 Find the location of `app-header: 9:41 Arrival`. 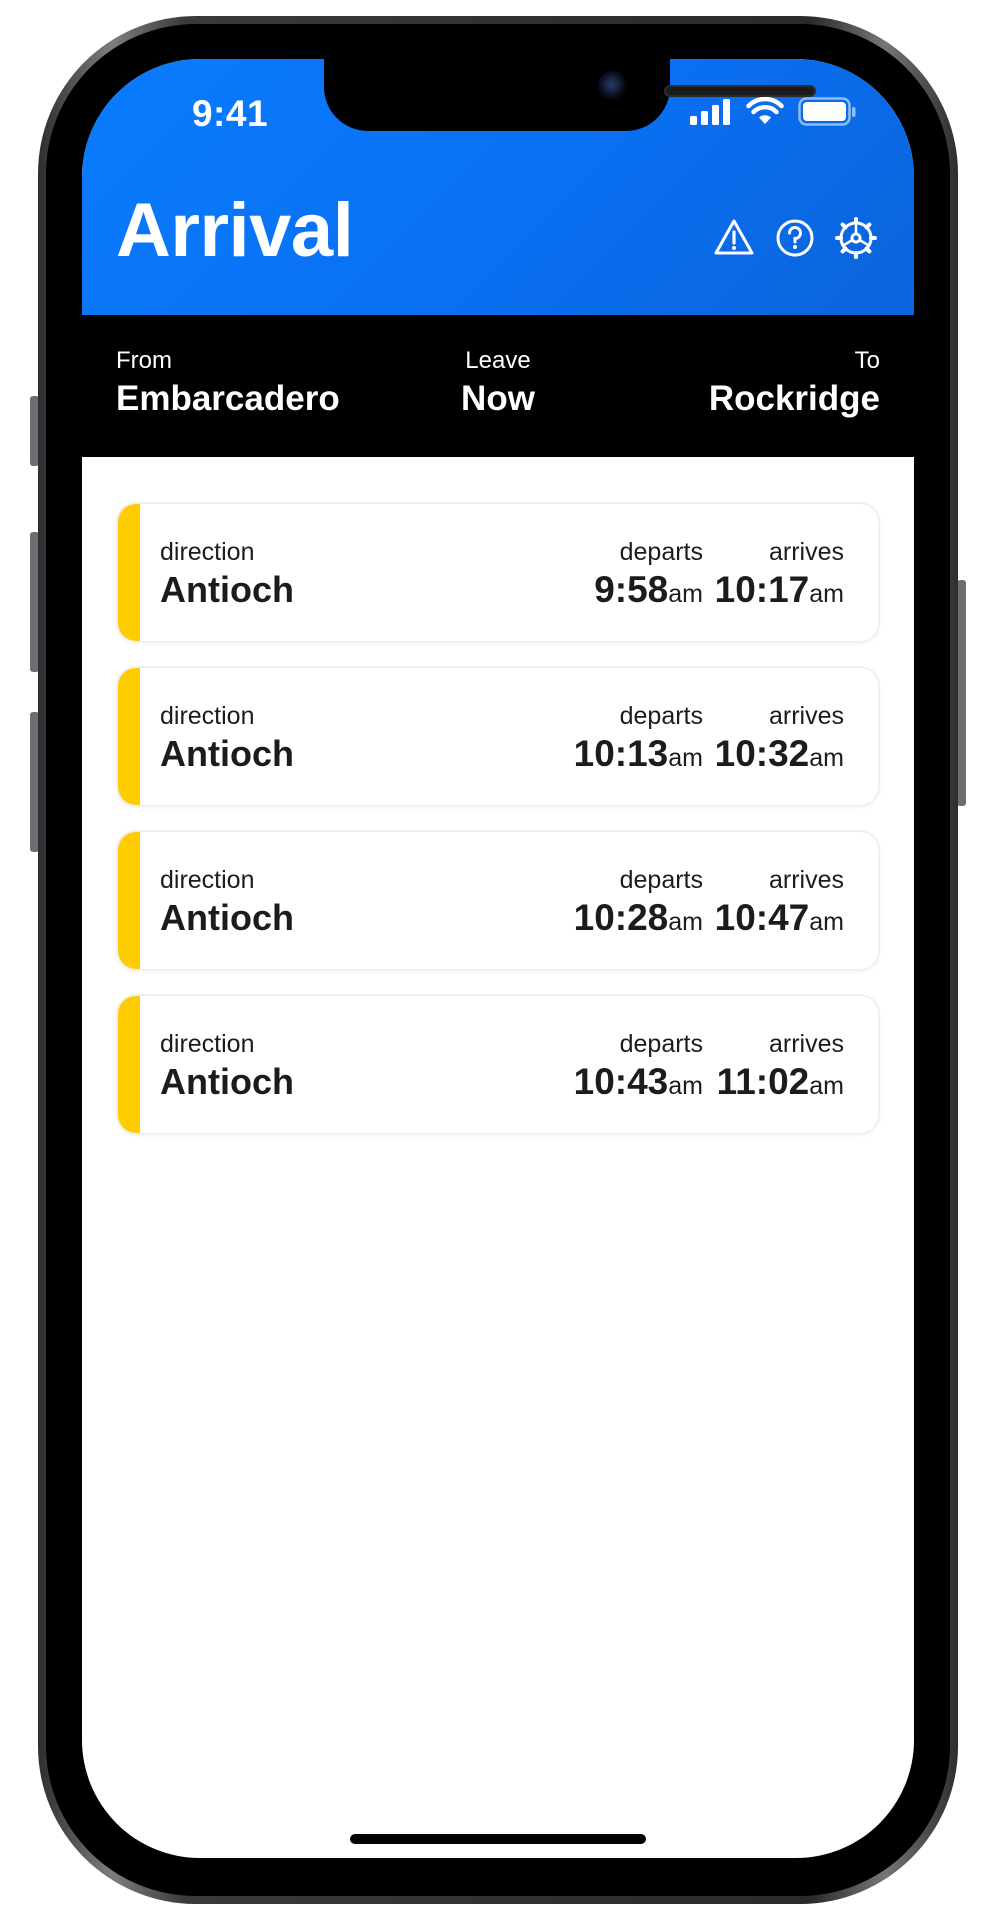

app-header: 9:41 Arrival is located at coordinates (498, 187).